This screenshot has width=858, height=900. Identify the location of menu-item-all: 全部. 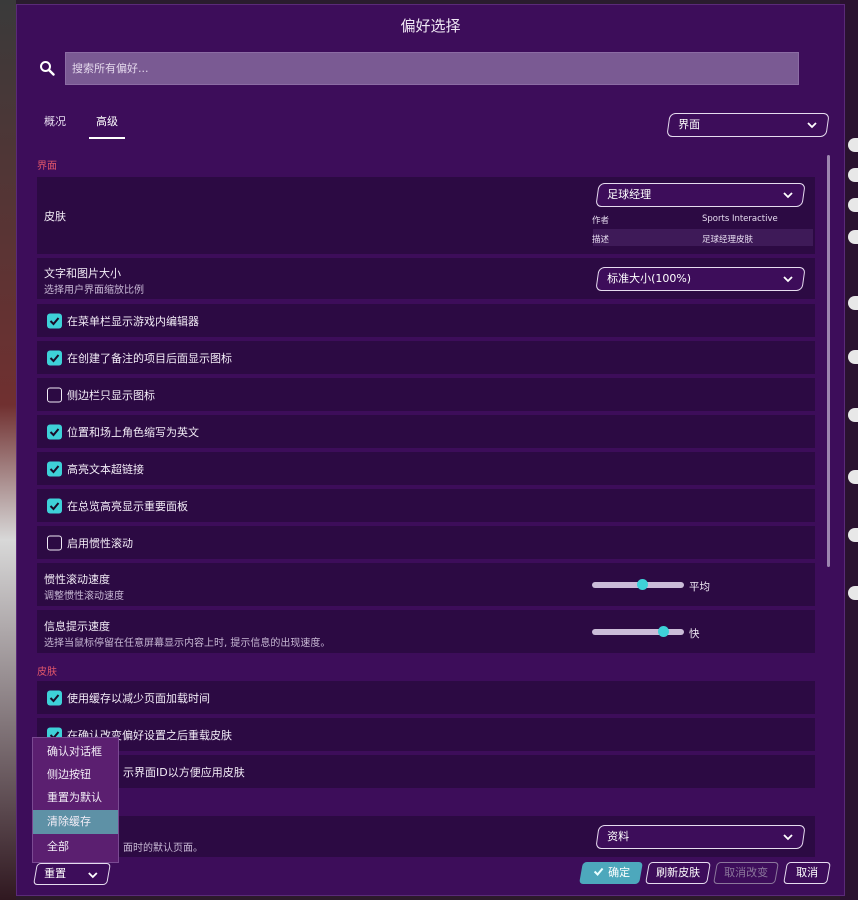
(75, 847).